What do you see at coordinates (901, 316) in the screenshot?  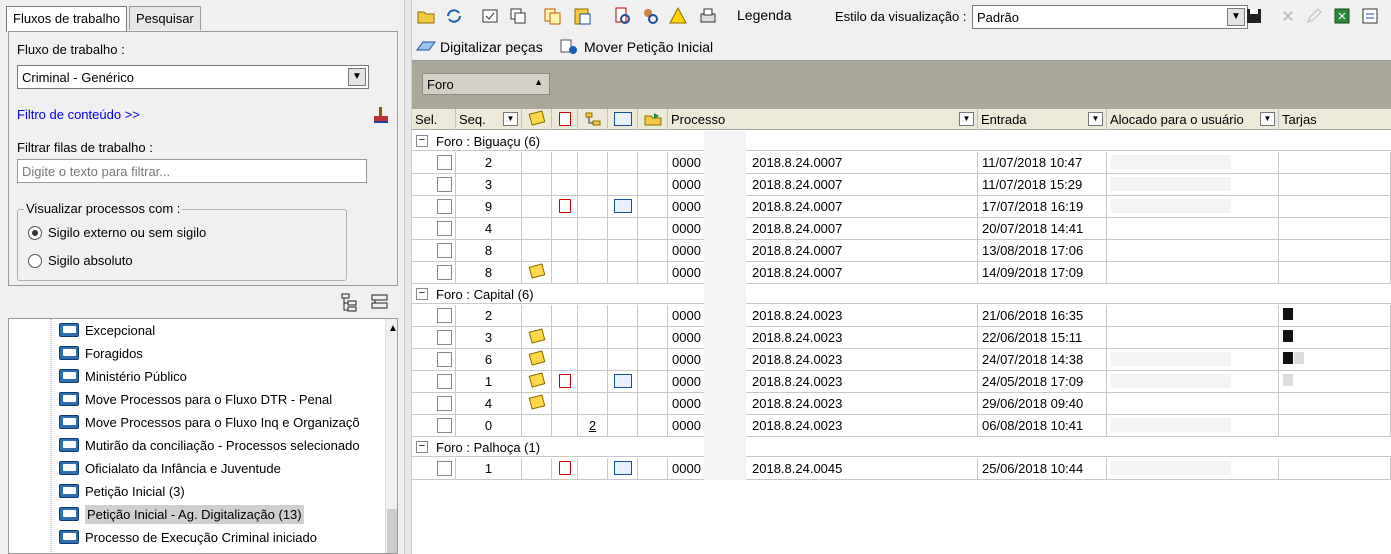 I see `table-row: 2 0000 2018.8.24.0023 21/06/2018 16:35` at bounding box center [901, 316].